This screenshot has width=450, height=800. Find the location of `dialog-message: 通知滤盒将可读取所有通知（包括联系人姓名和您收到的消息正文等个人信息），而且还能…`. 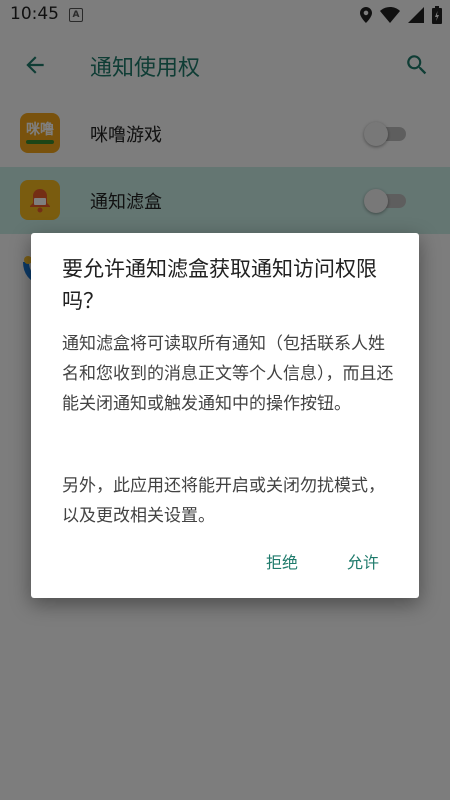

dialog-message: 通知滤盒将可读取所有通知（包括联系人姓名和您收到的消息正文等个人信息），而且还能… is located at coordinates (228, 374).